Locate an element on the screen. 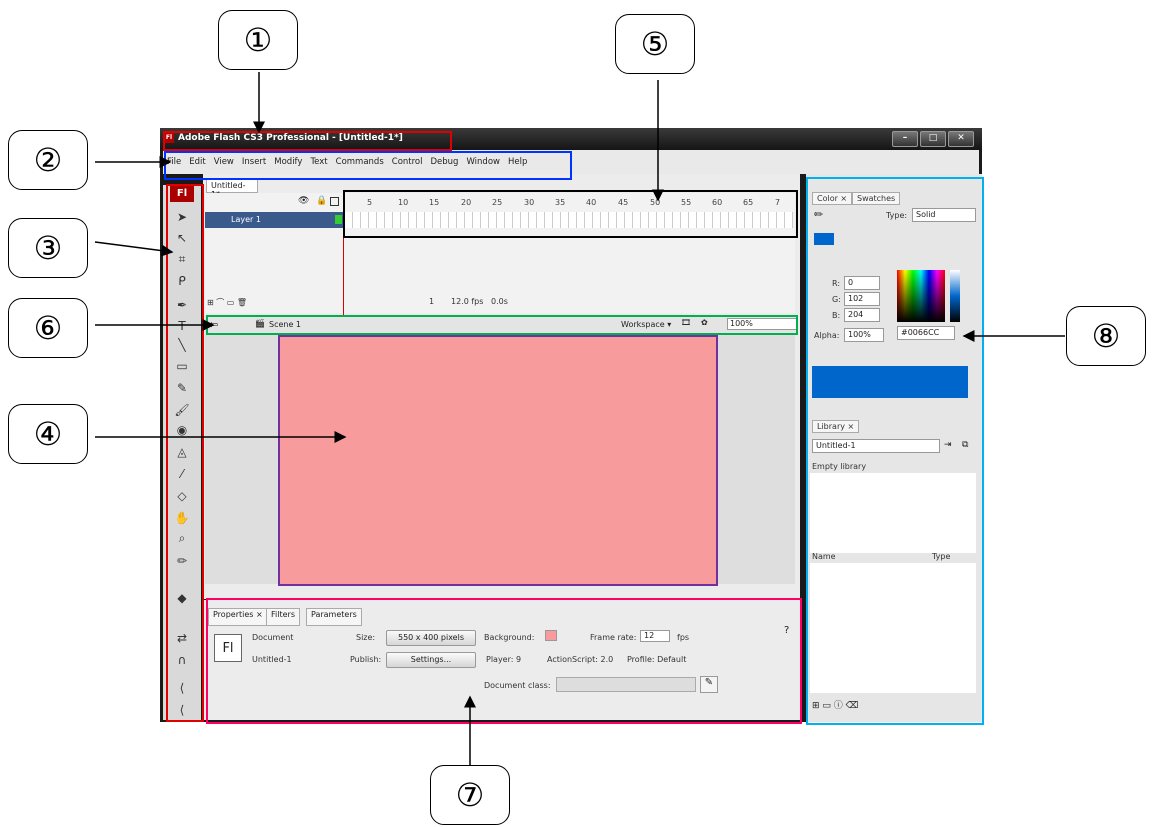 The width and height of the screenshot is (1152, 827). hex-input: #0066CC is located at coordinates (926, 333).